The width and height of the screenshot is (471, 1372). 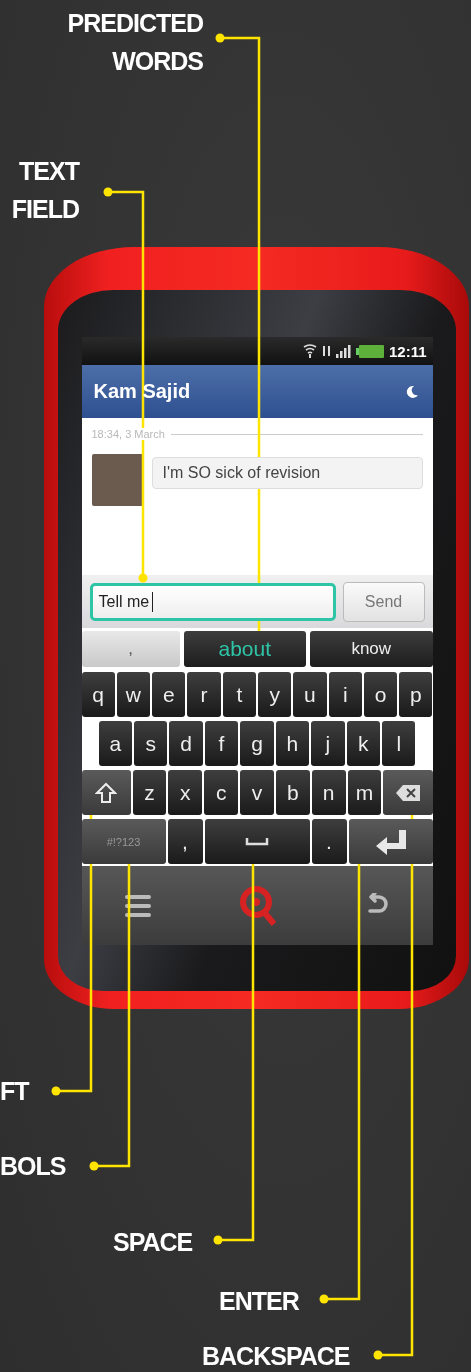 What do you see at coordinates (259, 1301) in the screenshot?
I see `callout-label: ENTER` at bounding box center [259, 1301].